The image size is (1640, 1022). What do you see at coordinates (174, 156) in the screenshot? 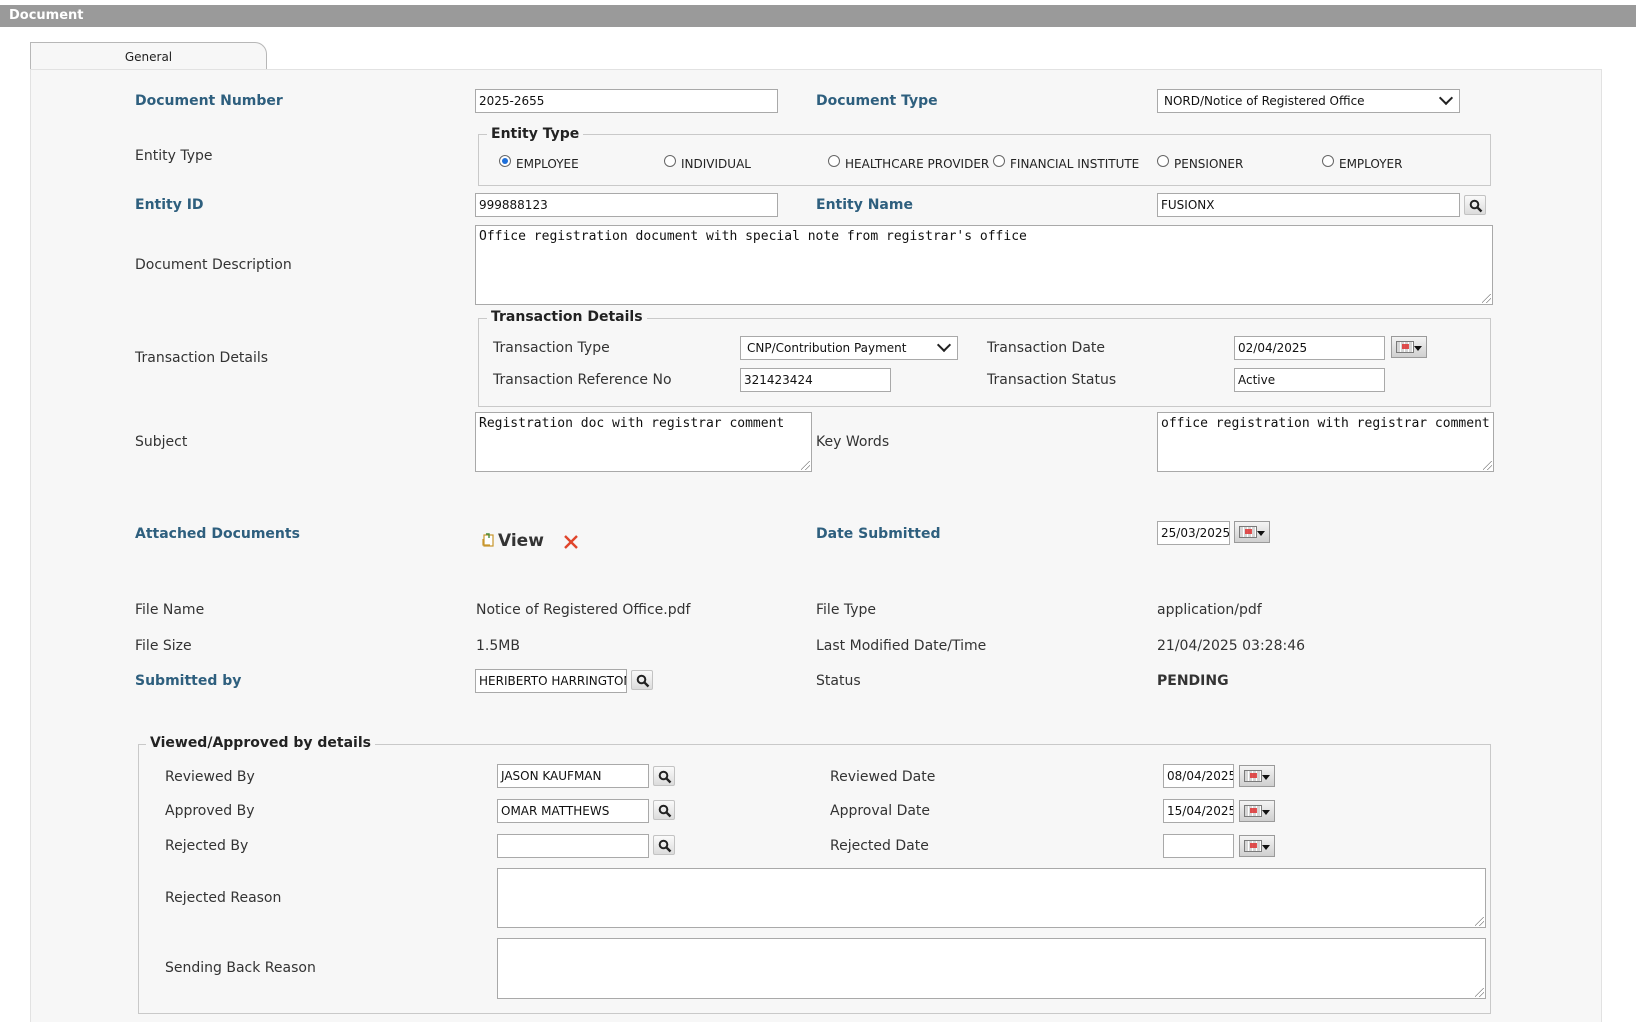
I see `entity-type-label: Entity Type` at bounding box center [174, 156].